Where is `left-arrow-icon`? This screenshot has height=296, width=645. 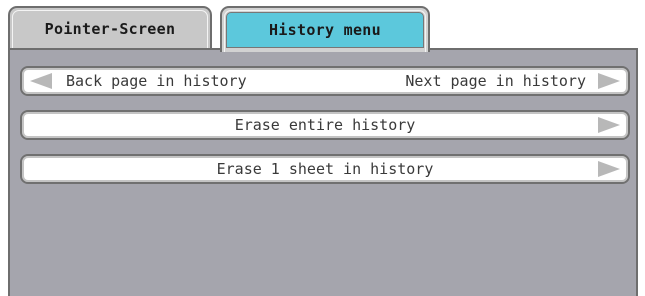
left-arrow-icon is located at coordinates (41, 81).